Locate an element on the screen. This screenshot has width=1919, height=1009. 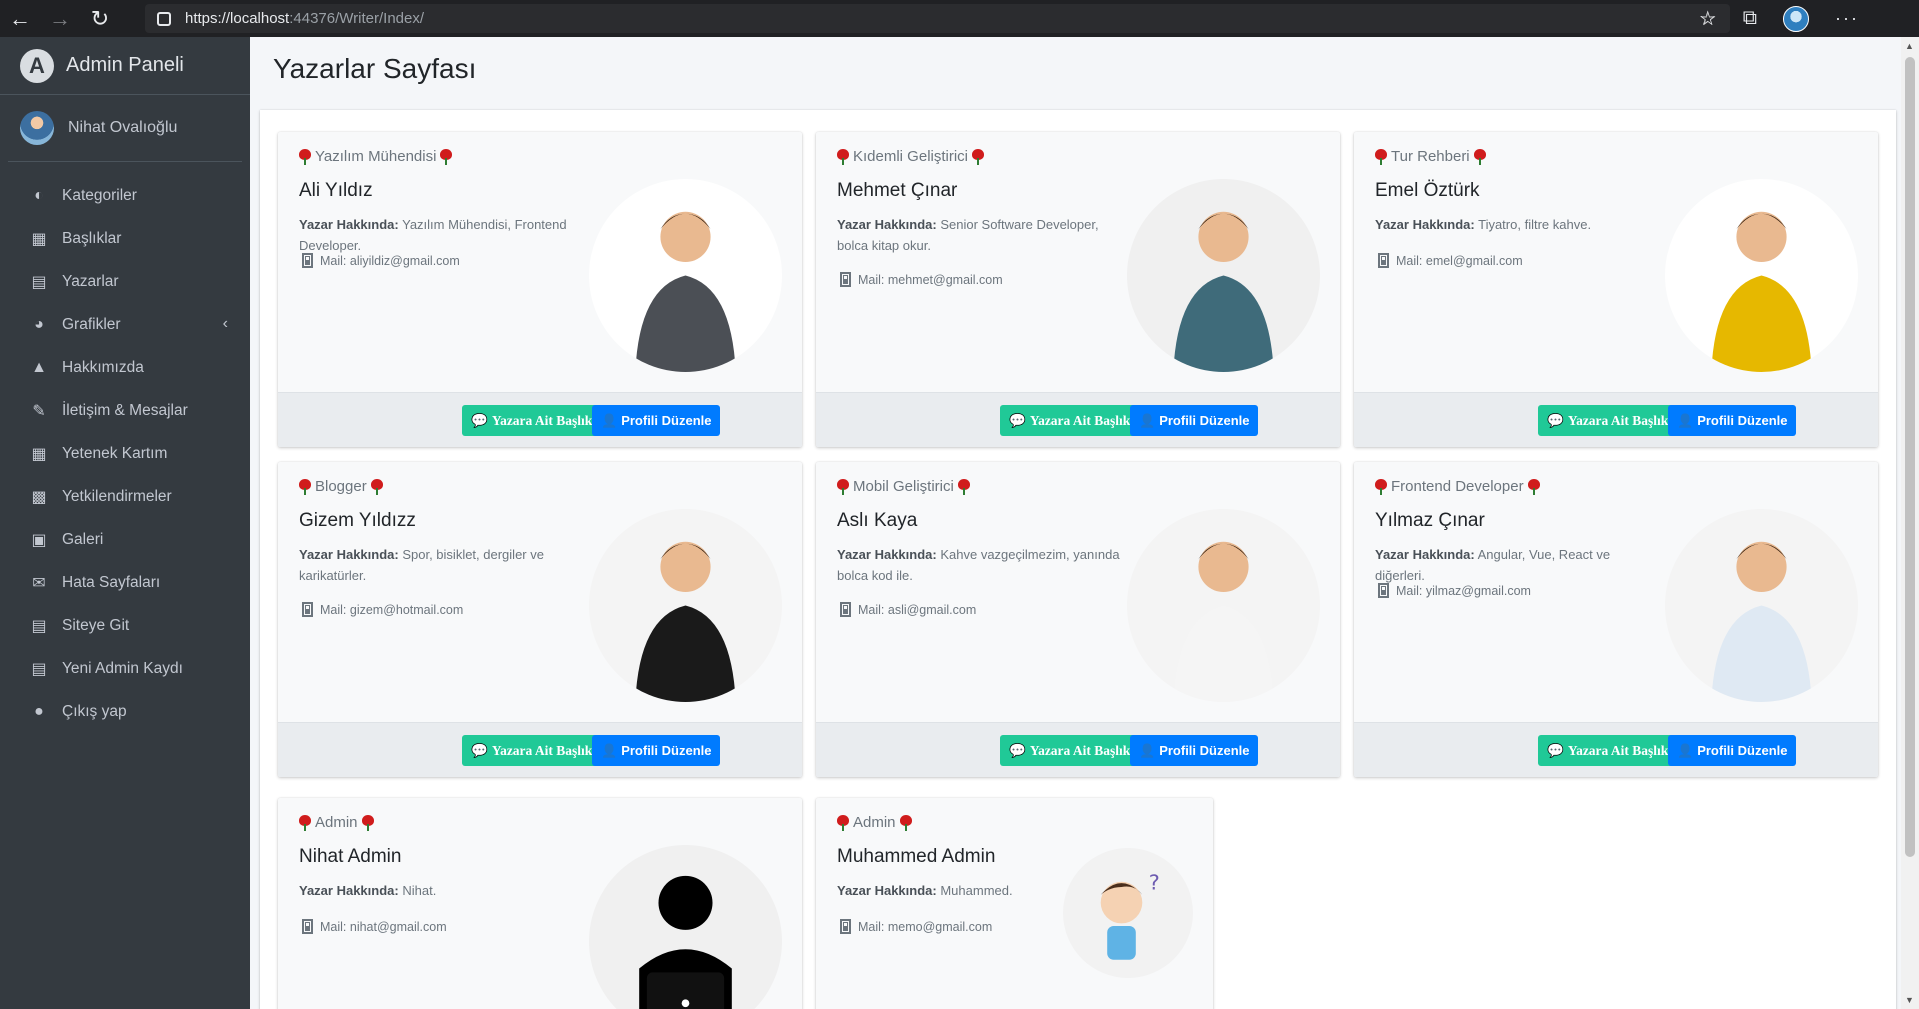
sidebar-item-label: İletişim & Mesajlar is located at coordinates (125, 410).